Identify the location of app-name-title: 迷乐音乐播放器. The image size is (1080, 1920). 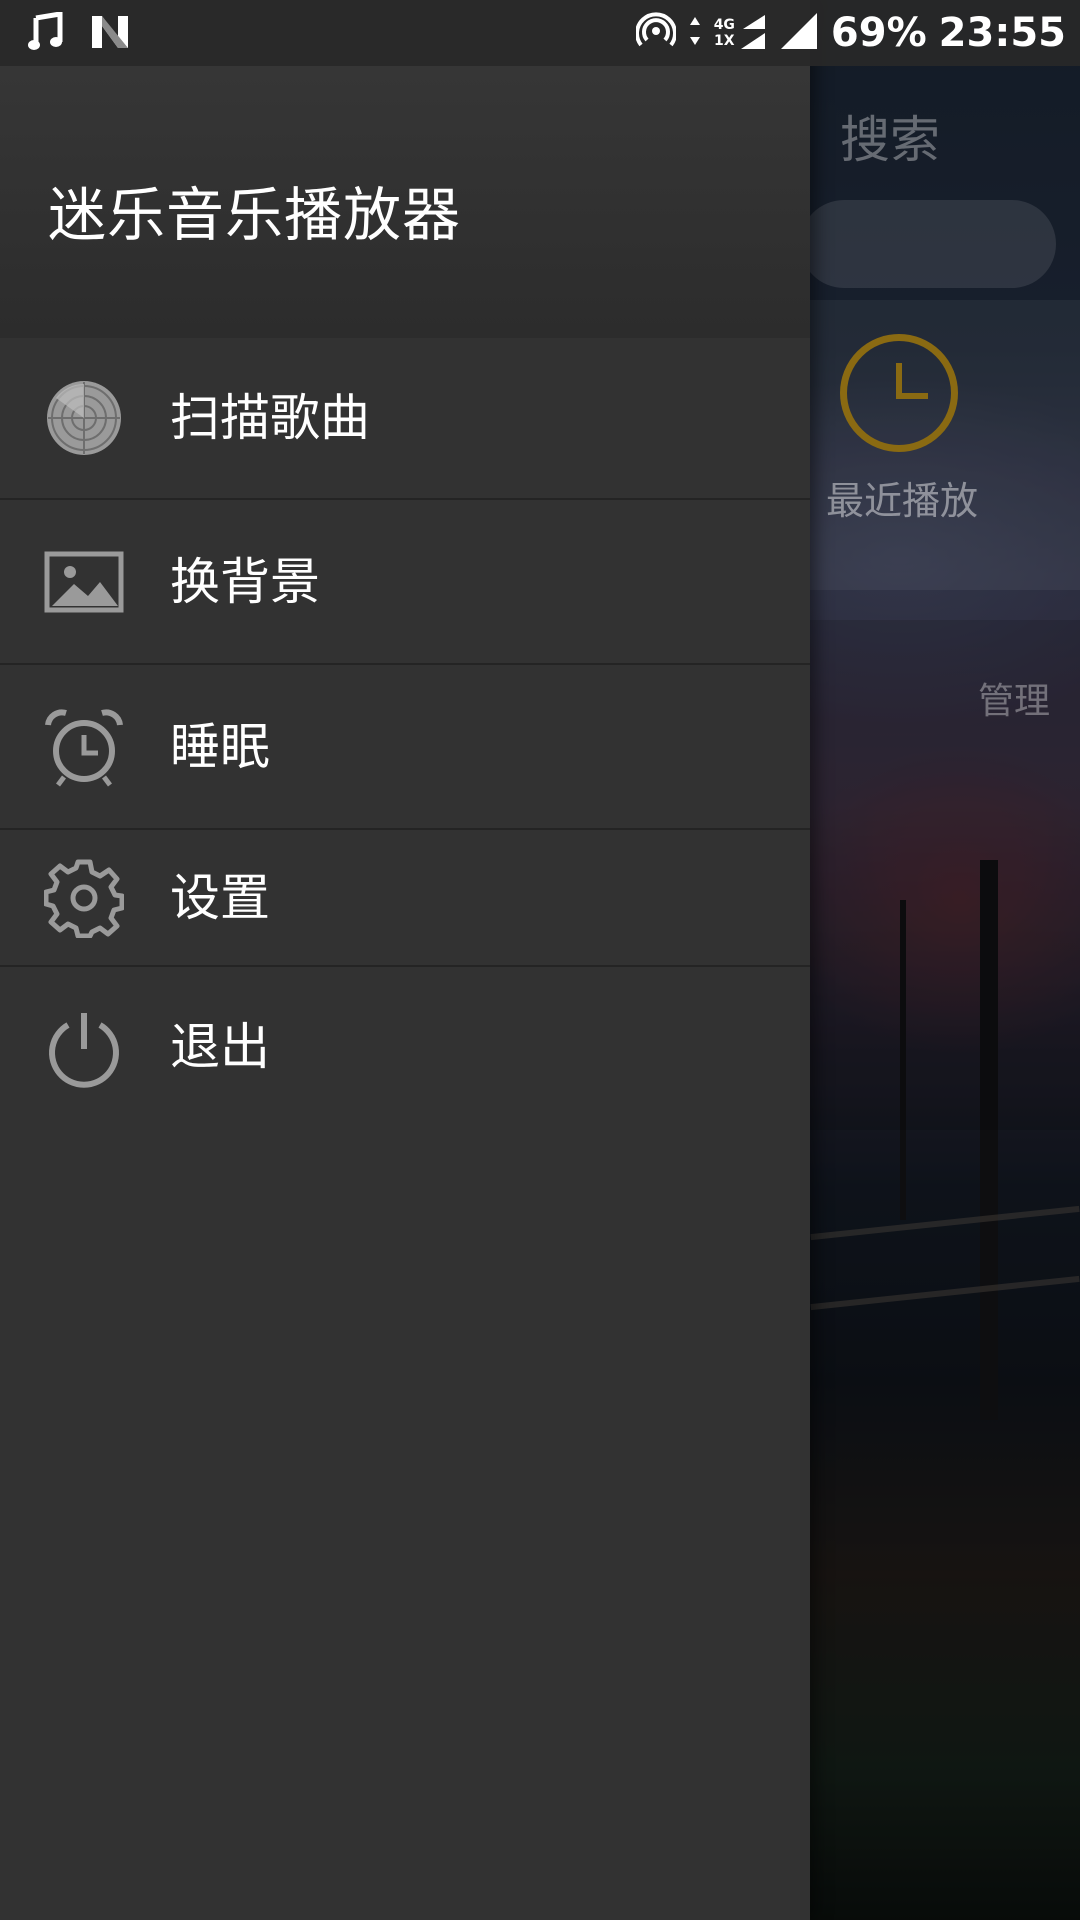
(255, 215).